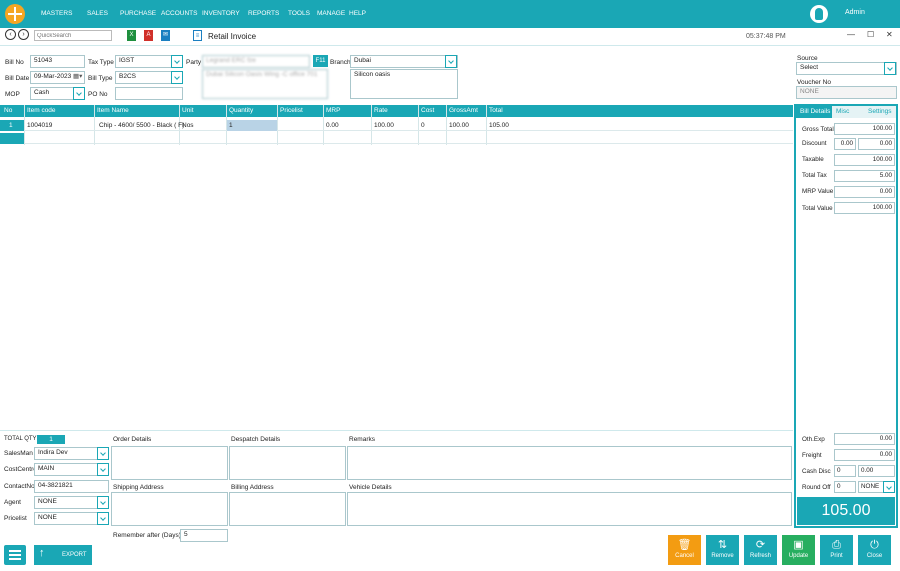 This screenshot has height=571, width=900. I want to click on branch-label: Branch, so click(340, 62).